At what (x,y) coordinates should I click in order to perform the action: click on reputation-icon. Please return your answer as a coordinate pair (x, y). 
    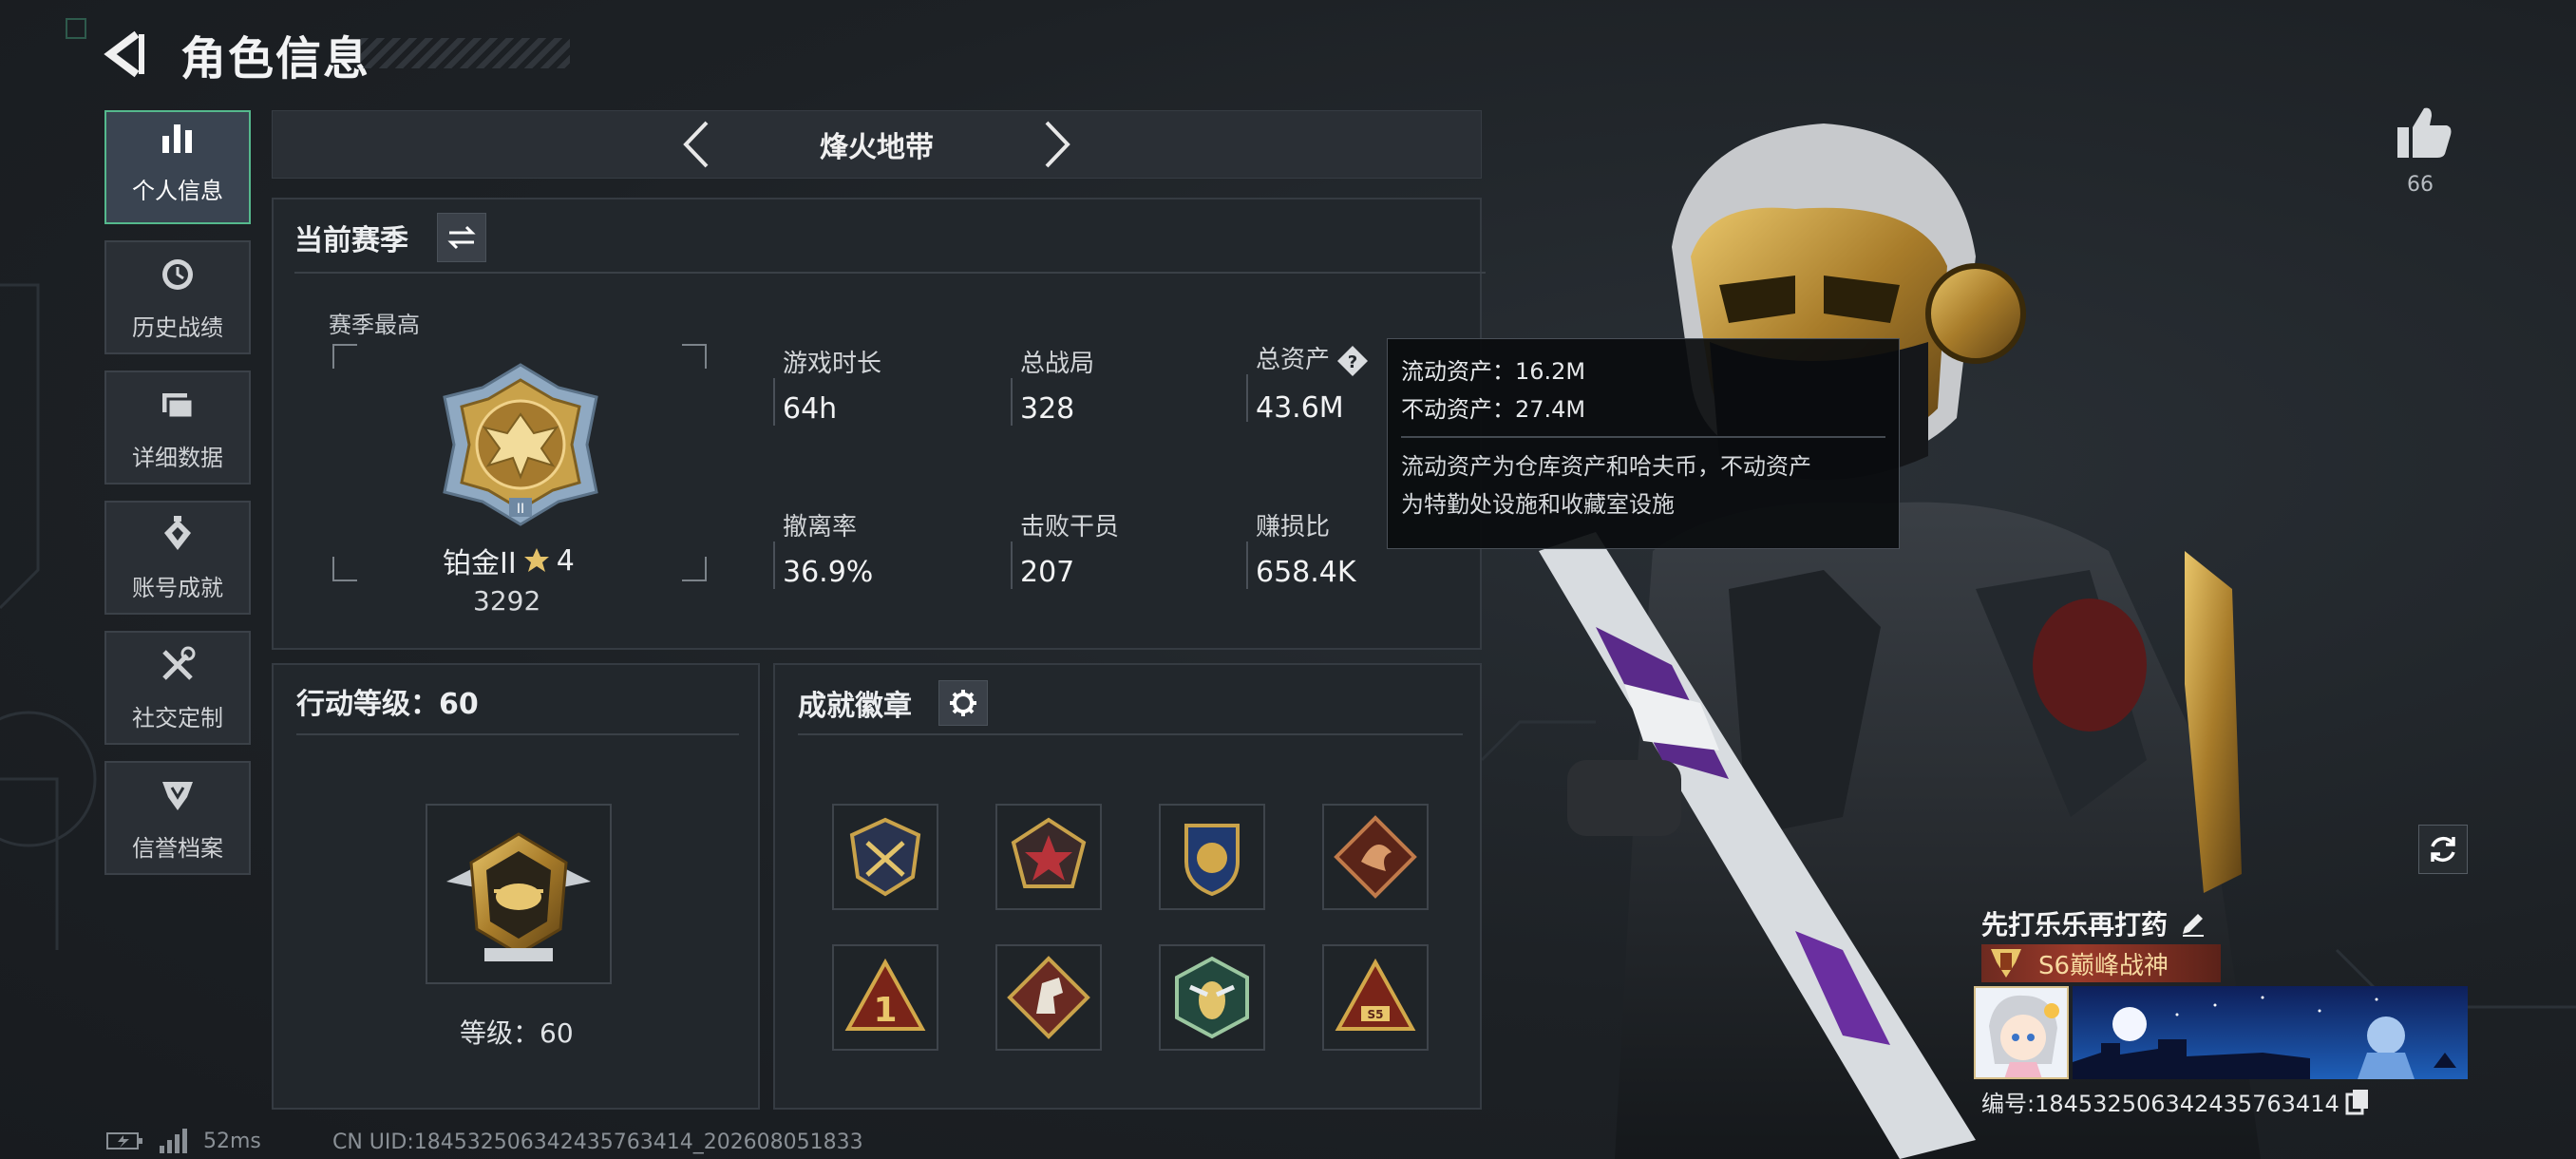
    Looking at the image, I should click on (178, 795).